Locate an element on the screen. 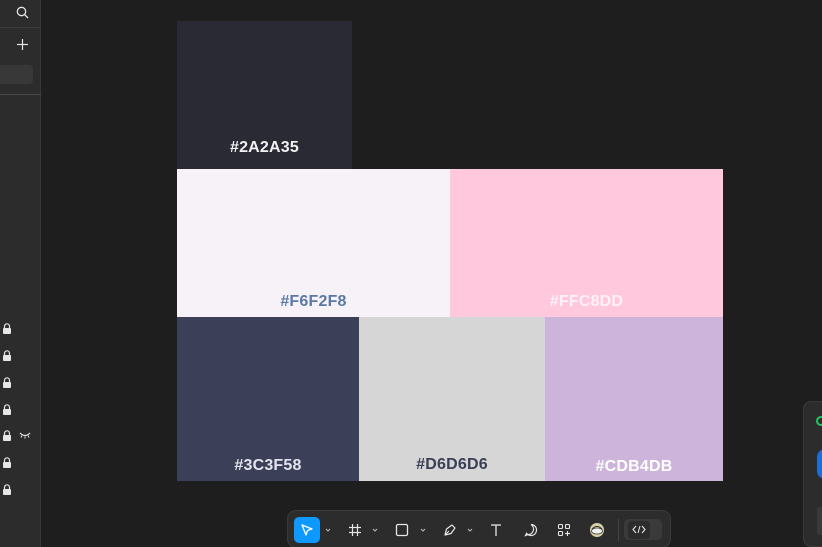 The width and height of the screenshot is (822, 547). plugin-tool-button is located at coordinates (597, 530).